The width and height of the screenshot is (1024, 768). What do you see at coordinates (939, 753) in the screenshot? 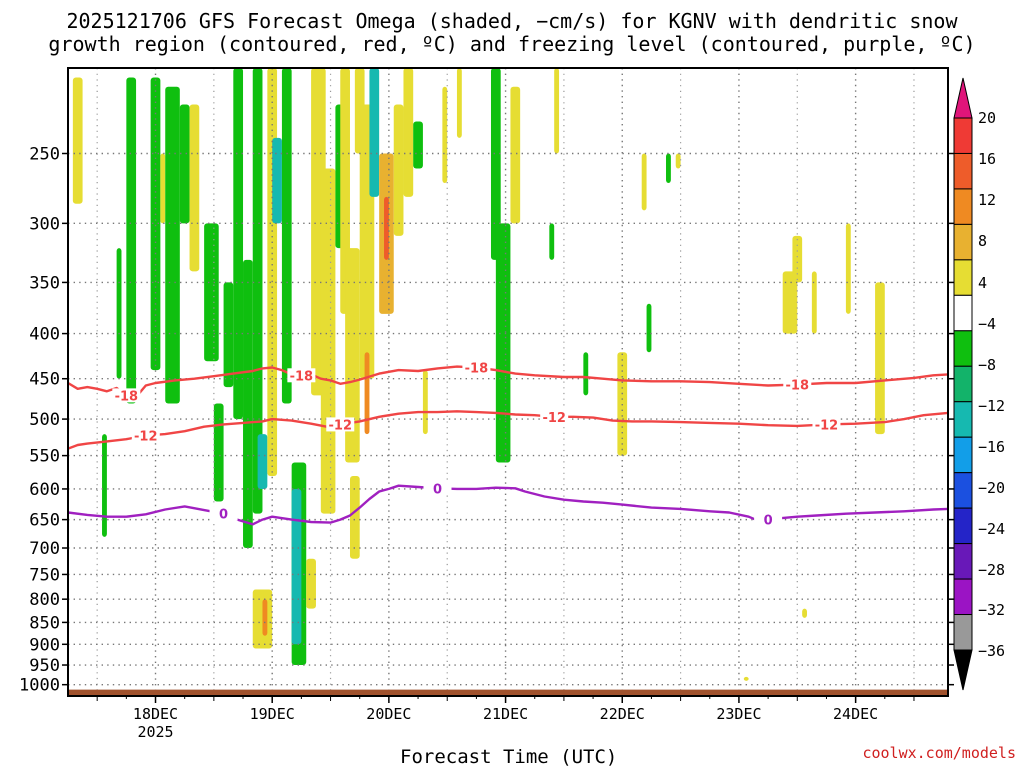
I see `credit-link: coolwx.com/models` at bounding box center [939, 753].